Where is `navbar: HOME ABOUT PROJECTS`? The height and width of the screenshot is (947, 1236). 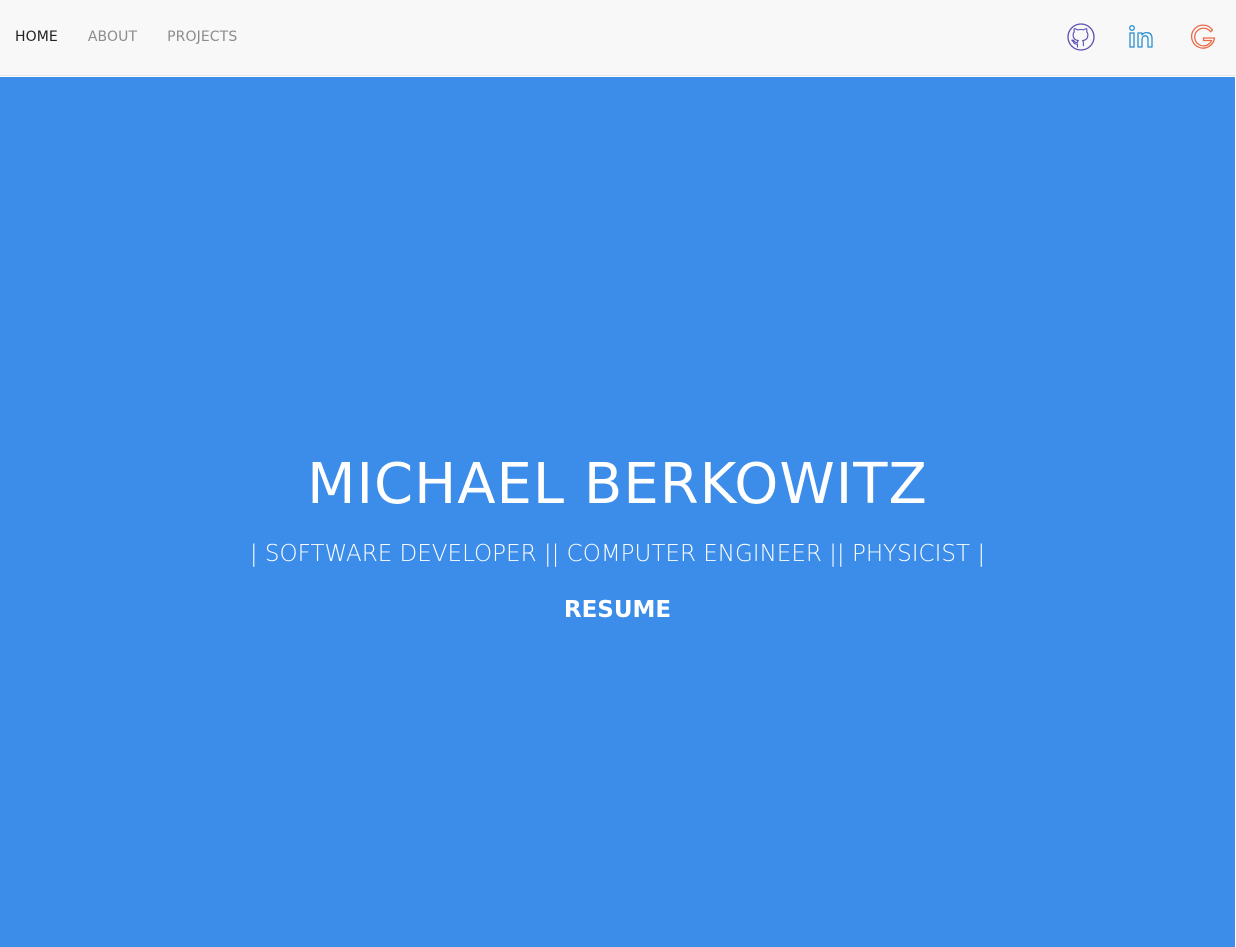
navbar: HOME ABOUT PROJECTS is located at coordinates (618, 38).